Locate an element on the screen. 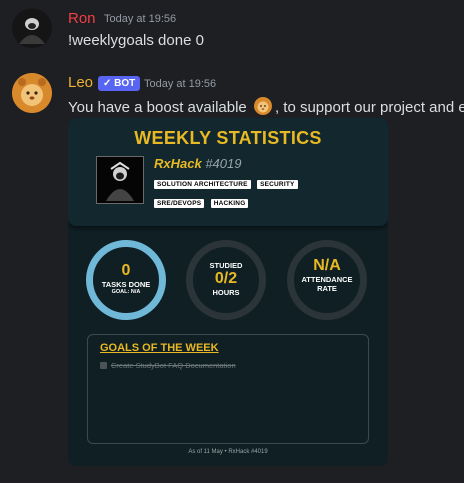 The width and height of the screenshot is (464, 483). message-ron: Ron Today at 19:56 !weeklygoals done 0 is located at coordinates (232, 30).